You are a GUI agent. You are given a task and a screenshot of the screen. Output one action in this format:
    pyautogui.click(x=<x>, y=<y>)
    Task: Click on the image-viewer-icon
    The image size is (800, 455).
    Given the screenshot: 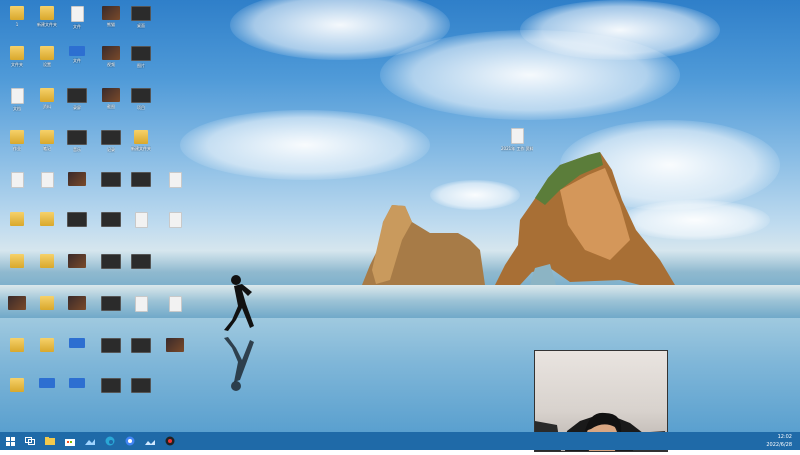 What is the action you would take?
    pyautogui.click(x=150, y=441)
    